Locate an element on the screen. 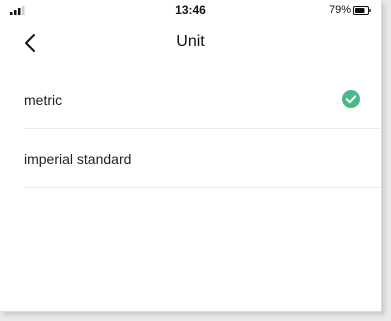  nav-bar: Unit is located at coordinates (190, 44).